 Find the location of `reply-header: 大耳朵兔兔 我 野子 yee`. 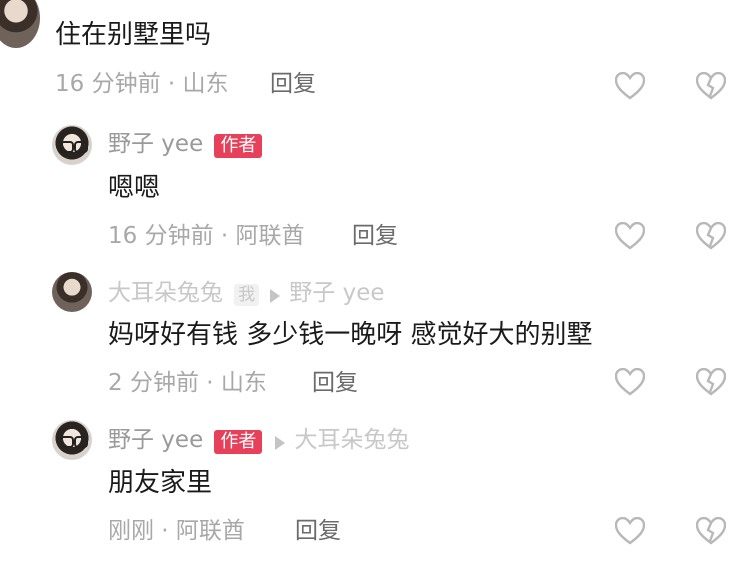

reply-header: 大耳朵兔兔 我 野子 yee is located at coordinates (246, 293).